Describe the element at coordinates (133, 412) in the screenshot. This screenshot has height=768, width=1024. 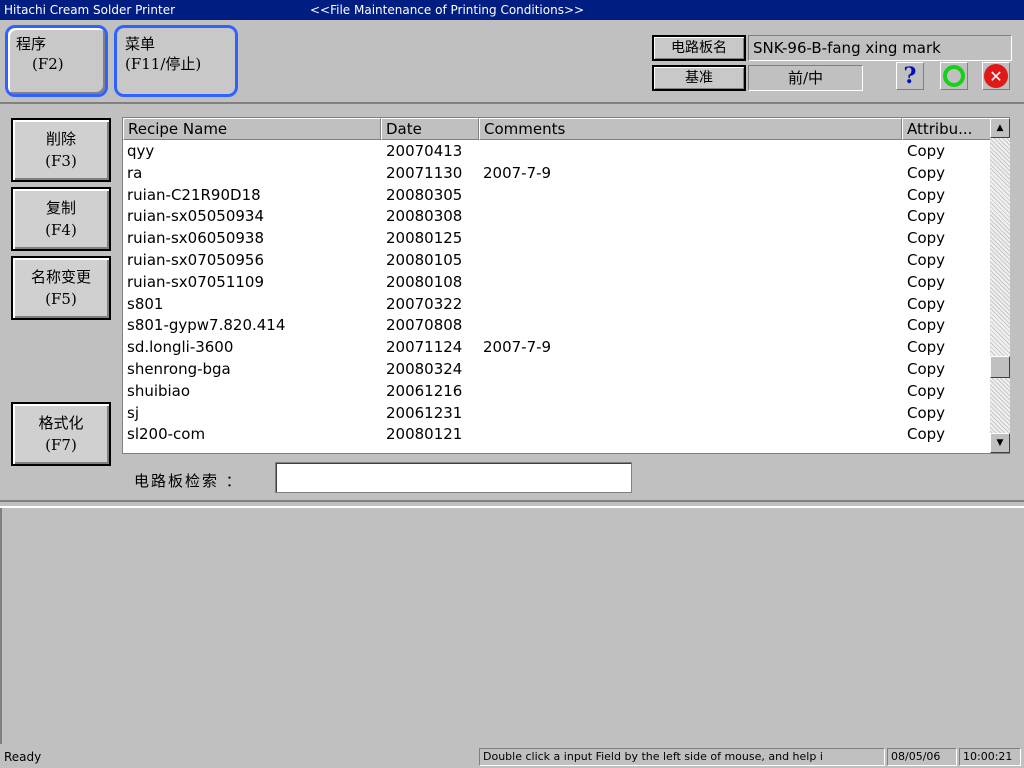
I see `recipe-name-cell: sj` at that location.